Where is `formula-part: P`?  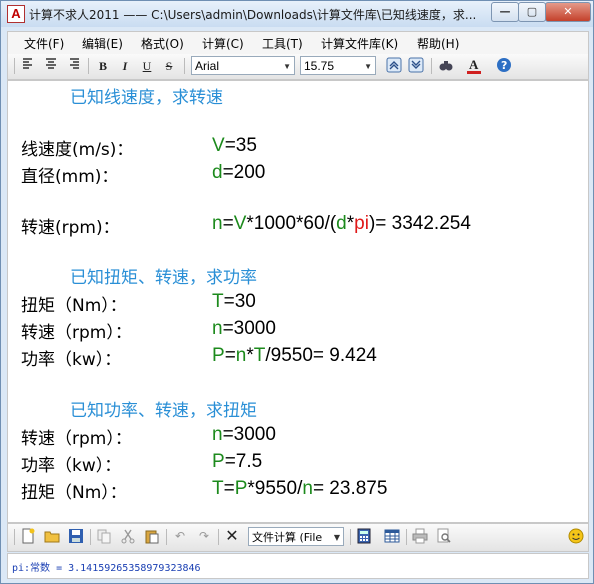
formula-part: P is located at coordinates (241, 488).